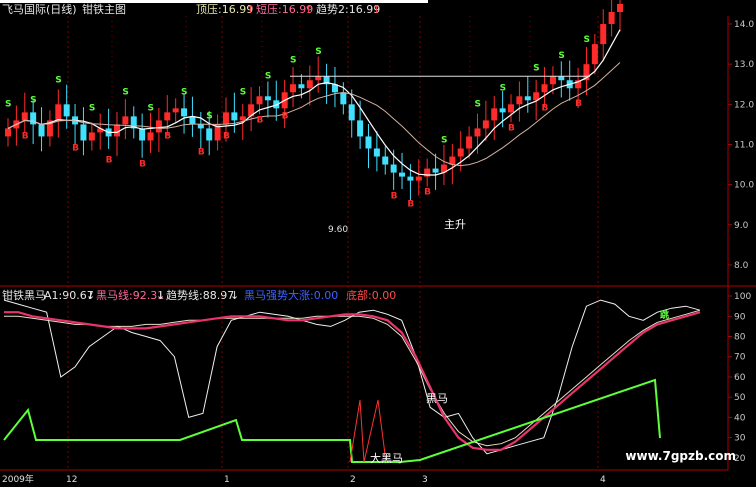 The width and height of the screenshot is (756, 487). What do you see at coordinates (227, 480) in the screenshot?
I see `date-label: 1` at bounding box center [227, 480].